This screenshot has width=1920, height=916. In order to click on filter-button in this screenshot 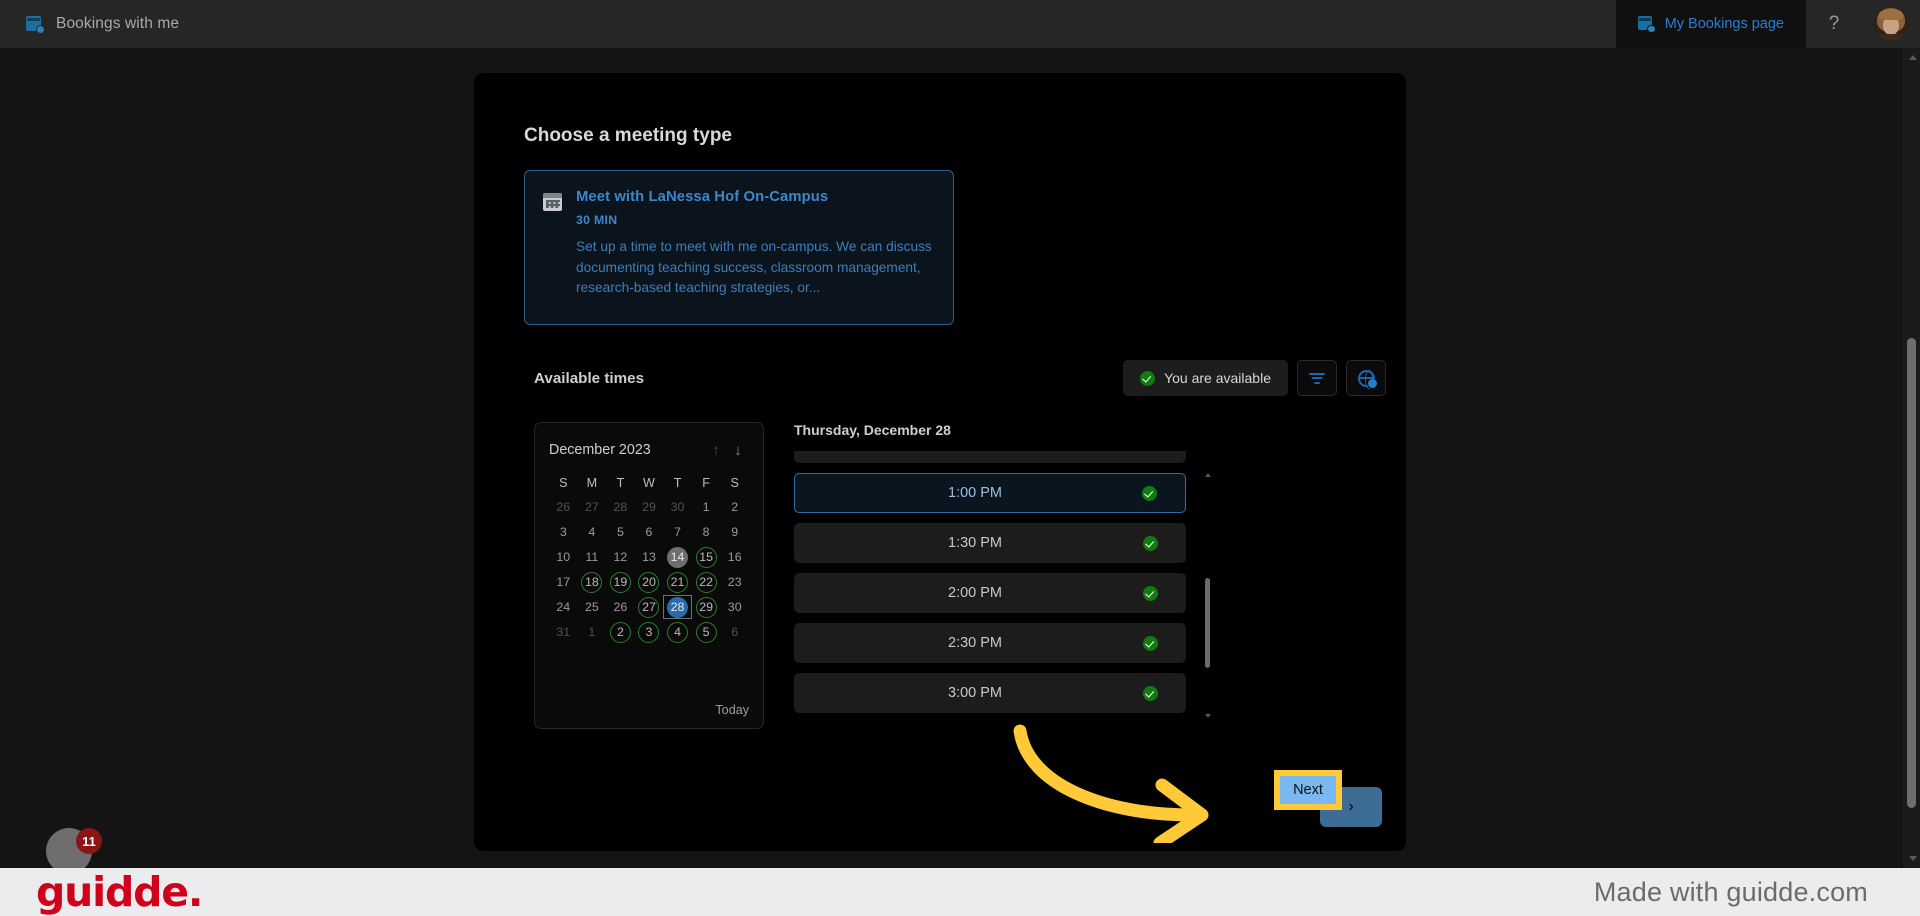, I will do `click(1317, 378)`.